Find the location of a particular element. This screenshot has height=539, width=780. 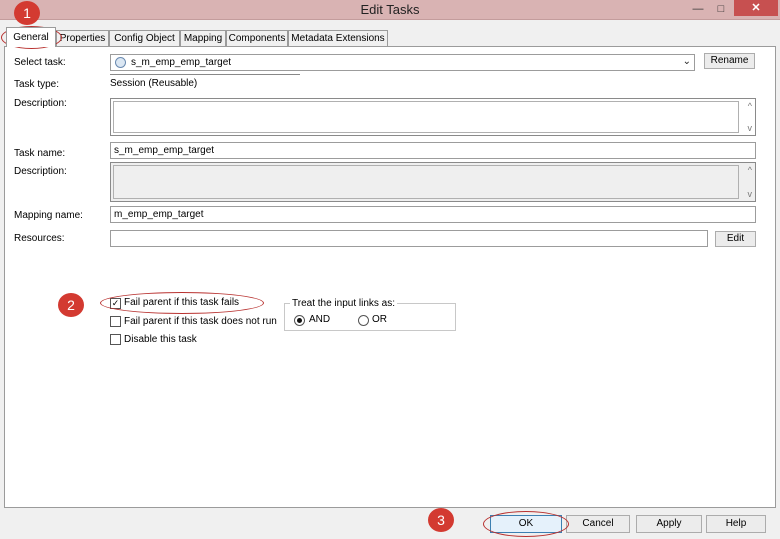

and-radio is located at coordinates (299, 320).